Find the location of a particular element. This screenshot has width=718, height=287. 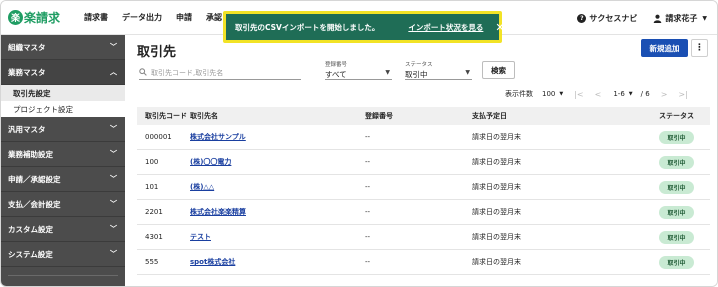

nav-application: 申請 is located at coordinates (184, 17).